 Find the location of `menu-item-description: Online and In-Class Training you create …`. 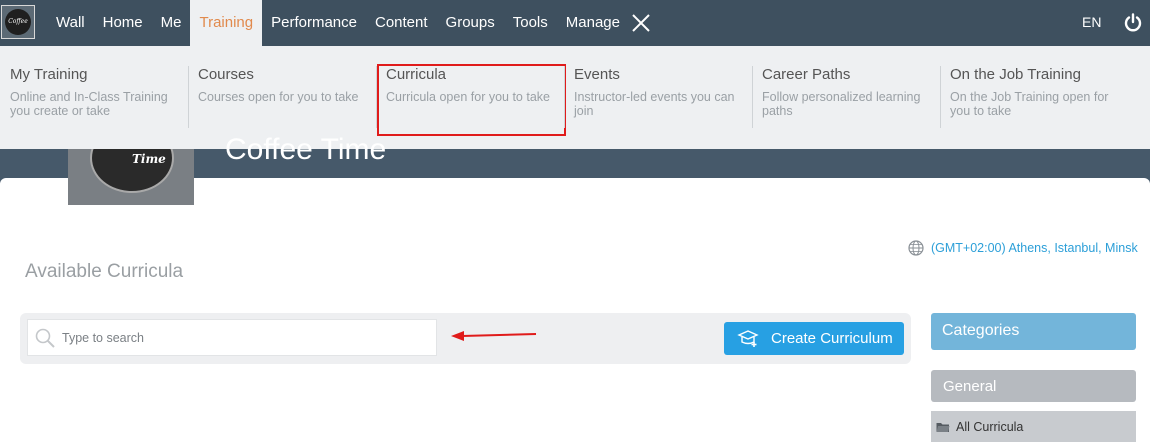

menu-item-description: Online and In-Class Training you create … is located at coordinates (89, 104).